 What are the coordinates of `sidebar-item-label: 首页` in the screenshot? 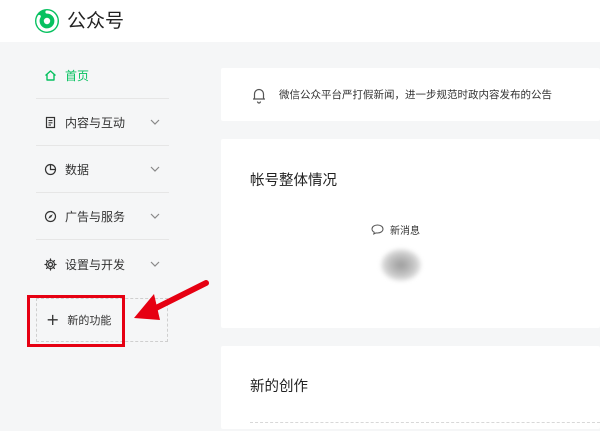 It's located at (77, 75).